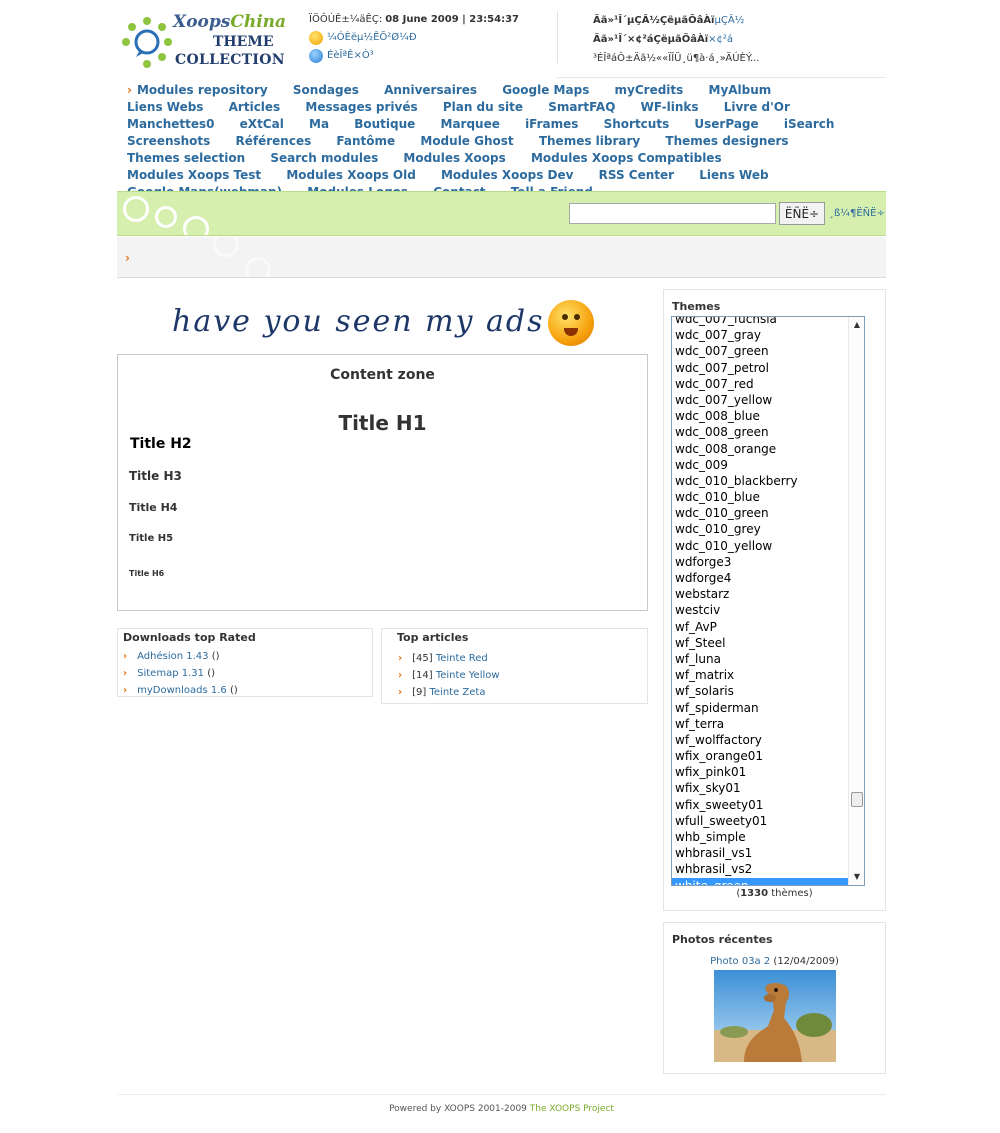  I want to click on theme-option: wdc_008_blue, so click(760, 416).